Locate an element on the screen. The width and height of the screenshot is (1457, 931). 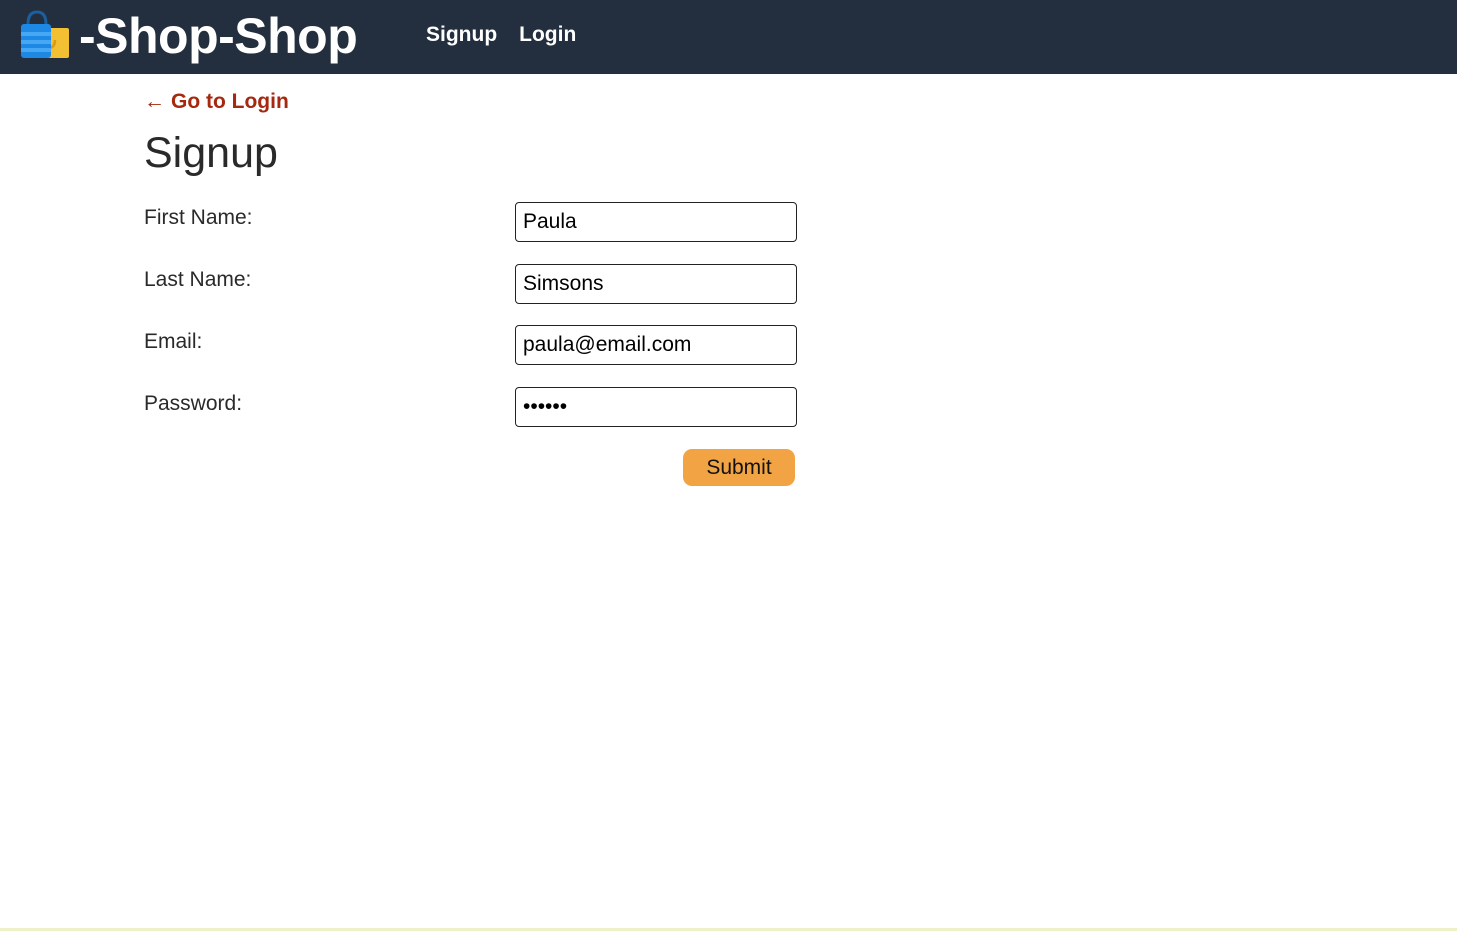
page-title: Signup is located at coordinates (211, 153).